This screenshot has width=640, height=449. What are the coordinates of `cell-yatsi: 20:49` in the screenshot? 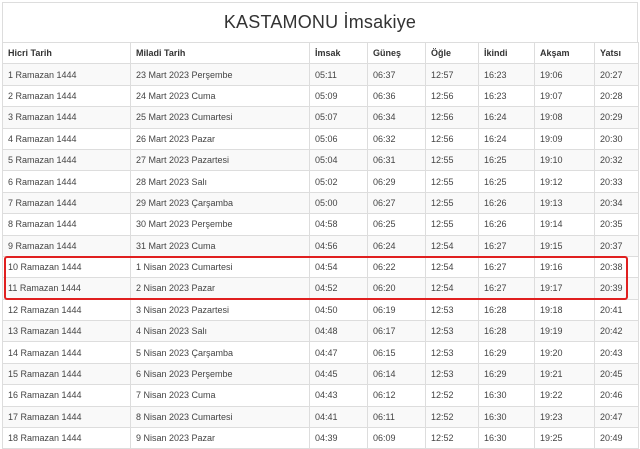 It's located at (616, 438).